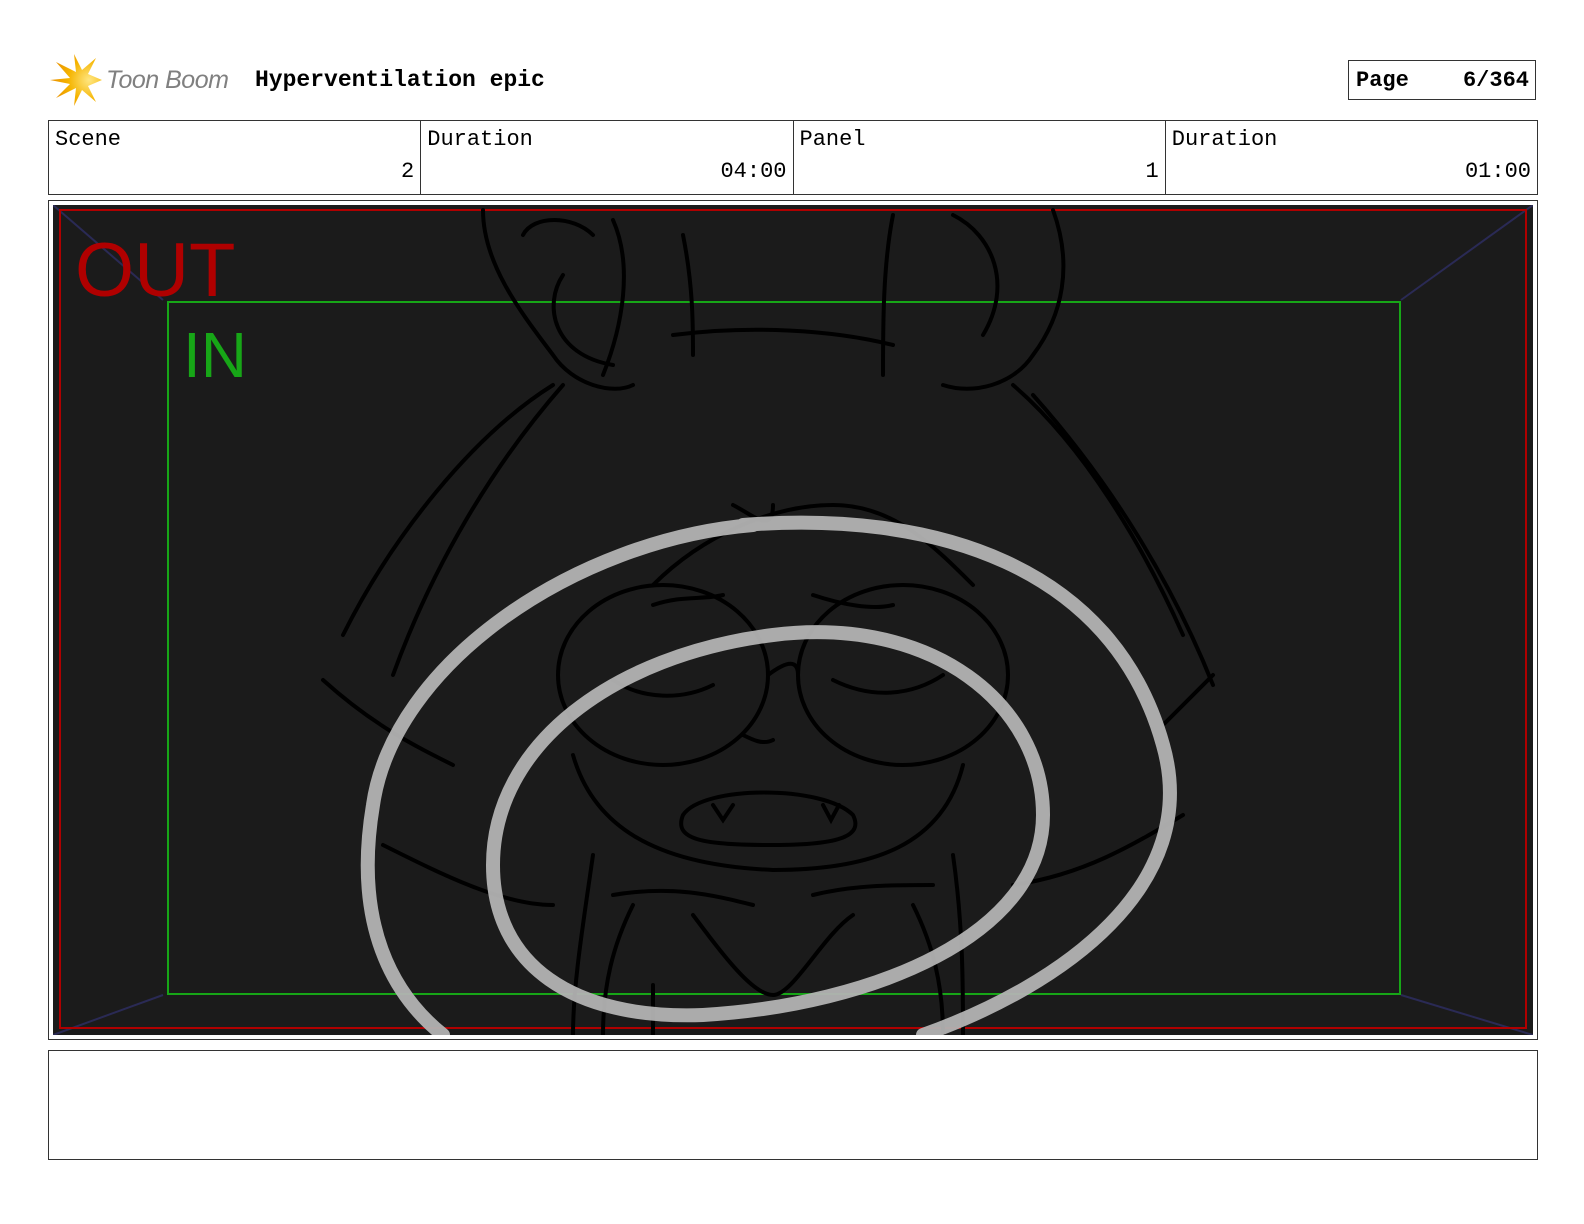 The image size is (1584, 1224). Describe the element at coordinates (980, 157) in the screenshot. I see `panel-cell: Panel 1` at that location.